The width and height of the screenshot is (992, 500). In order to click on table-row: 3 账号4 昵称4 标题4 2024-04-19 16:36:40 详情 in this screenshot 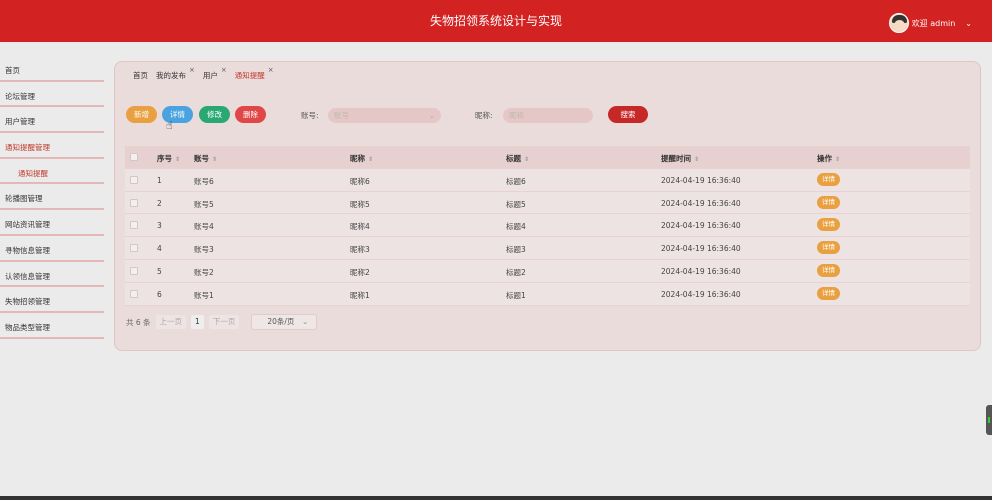, I will do `click(547, 226)`.